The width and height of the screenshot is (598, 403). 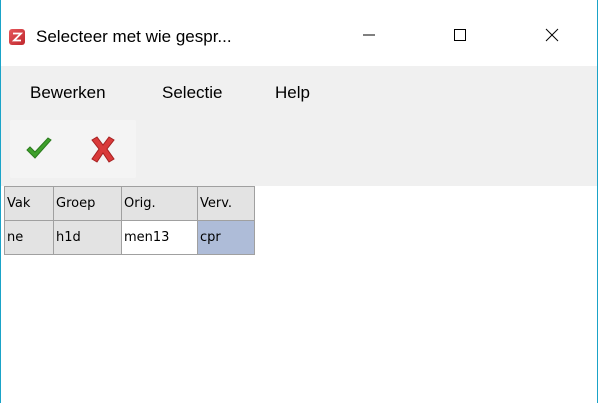 I want to click on close-icon, so click(x=552, y=35).